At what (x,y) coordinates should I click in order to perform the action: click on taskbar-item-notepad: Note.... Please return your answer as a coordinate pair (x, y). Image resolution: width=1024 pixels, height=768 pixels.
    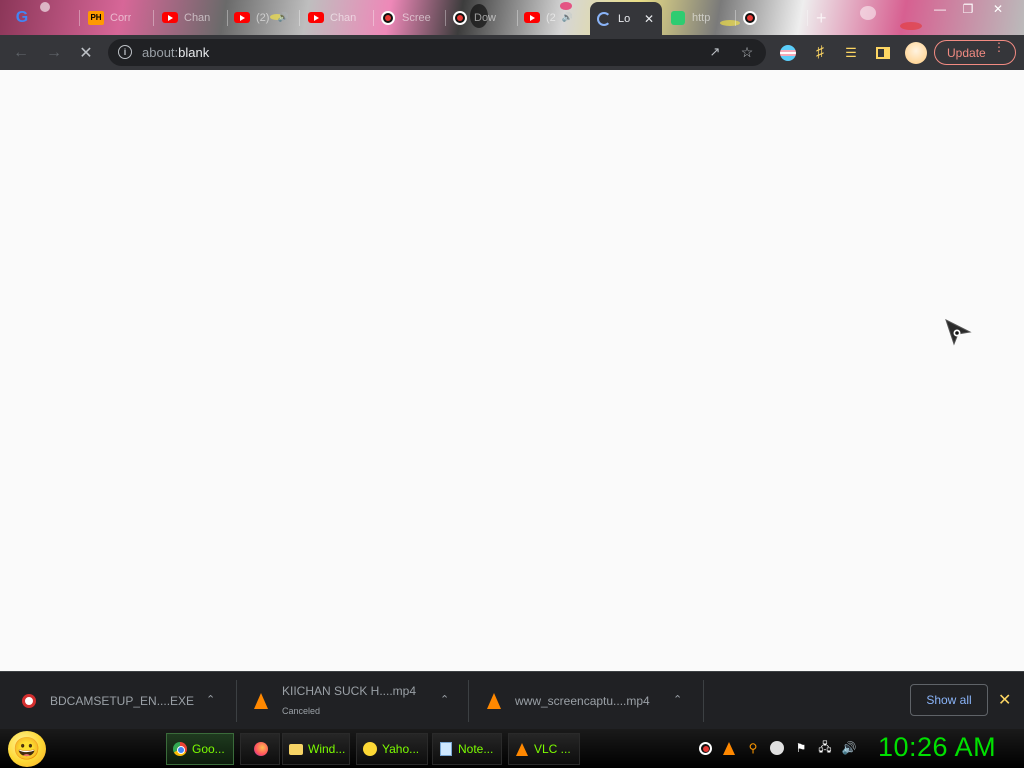
    Looking at the image, I should click on (467, 749).